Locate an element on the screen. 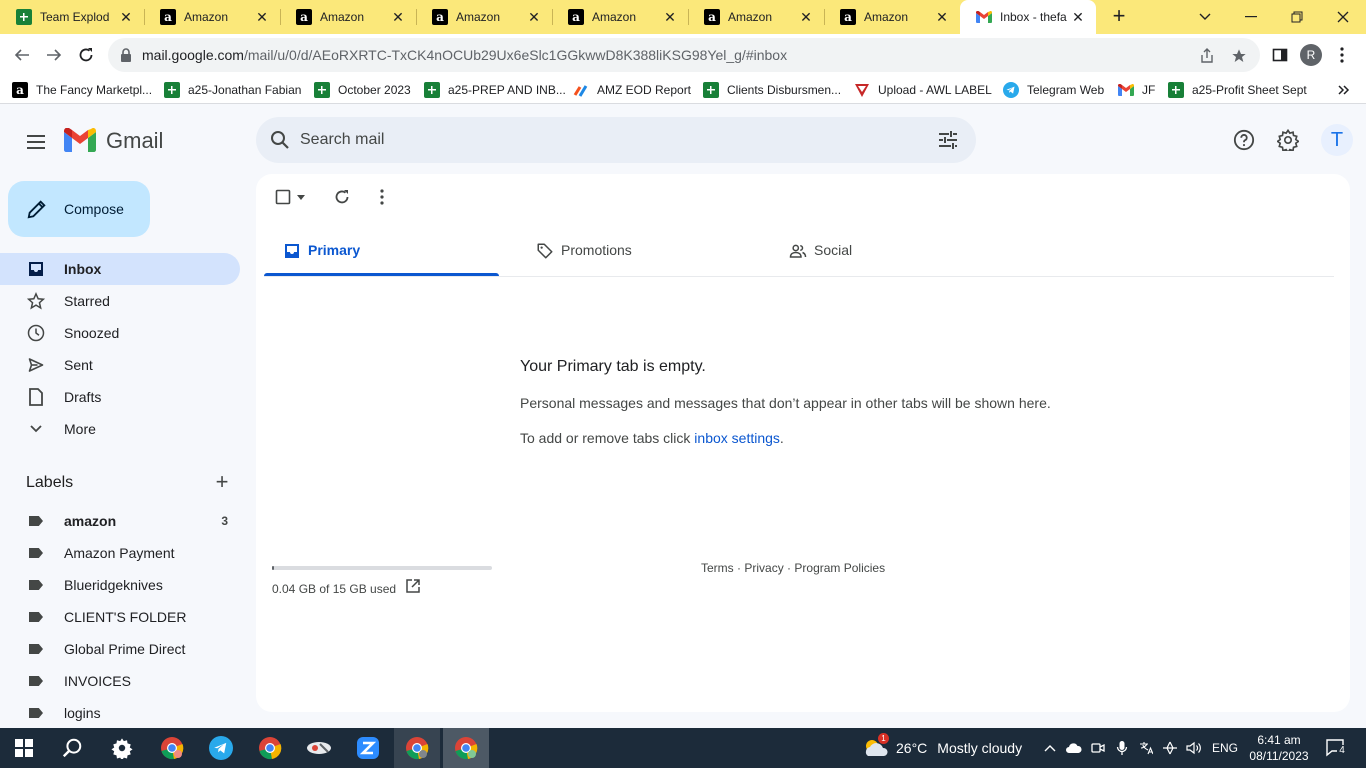  browser-profile-avatar: R is located at coordinates (1311, 55).